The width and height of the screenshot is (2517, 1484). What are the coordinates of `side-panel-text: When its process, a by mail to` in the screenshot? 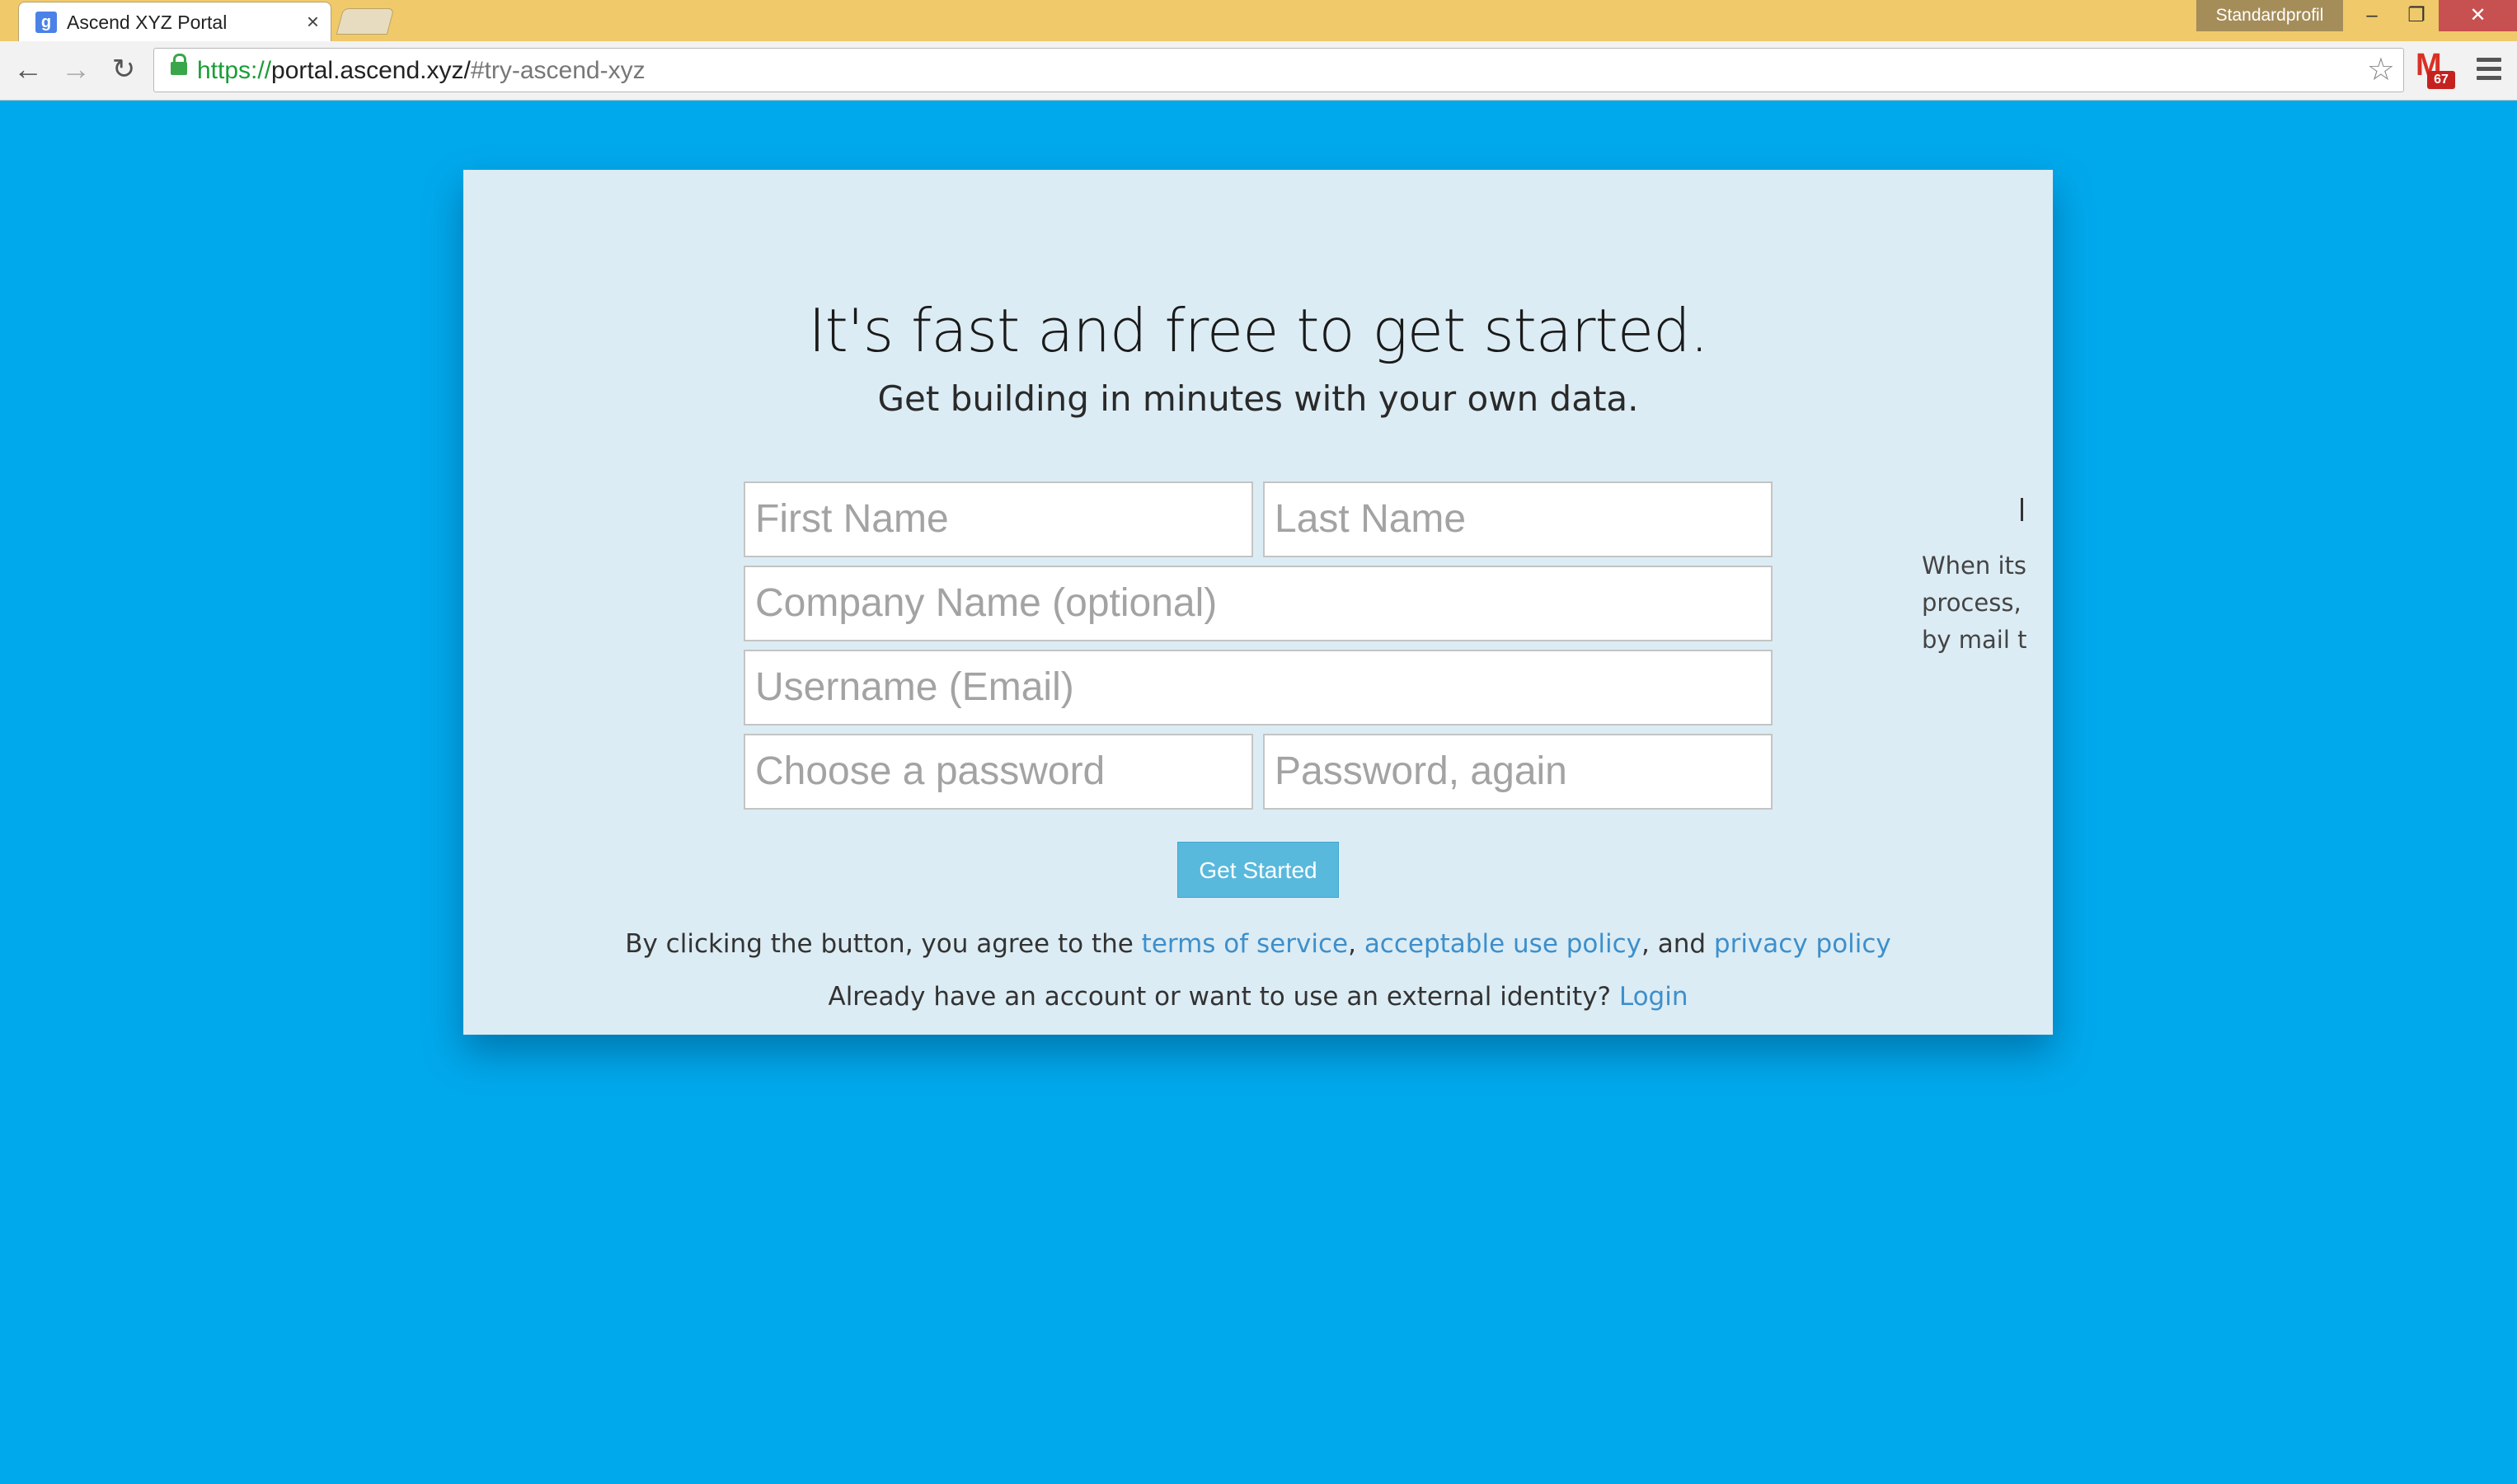 It's located at (1974, 603).